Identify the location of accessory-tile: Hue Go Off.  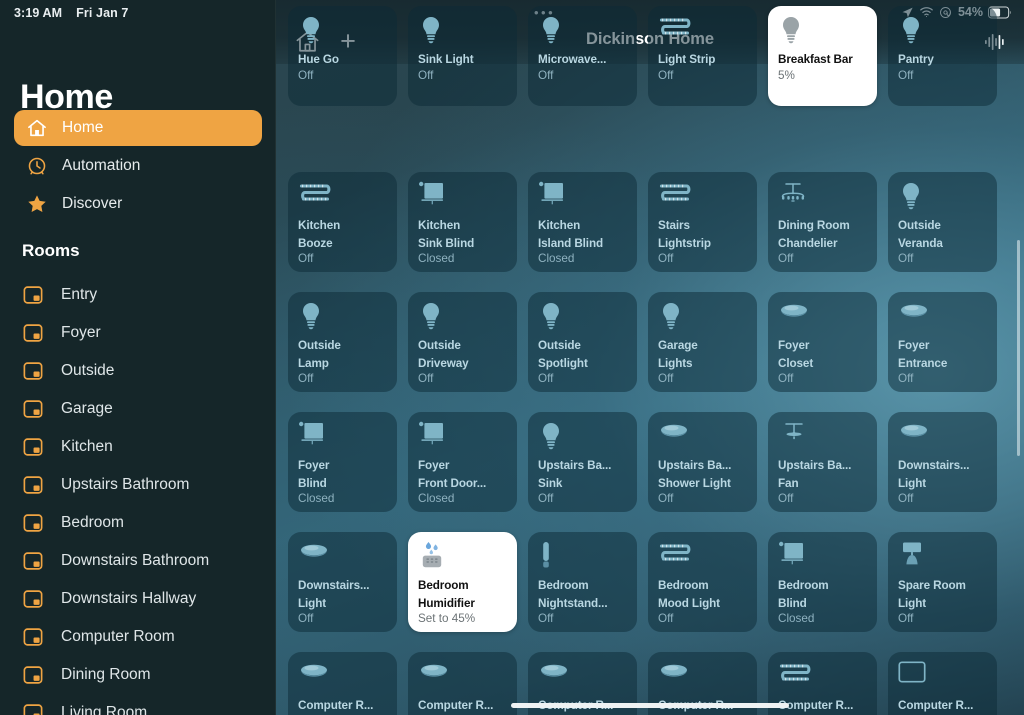
(342, 56).